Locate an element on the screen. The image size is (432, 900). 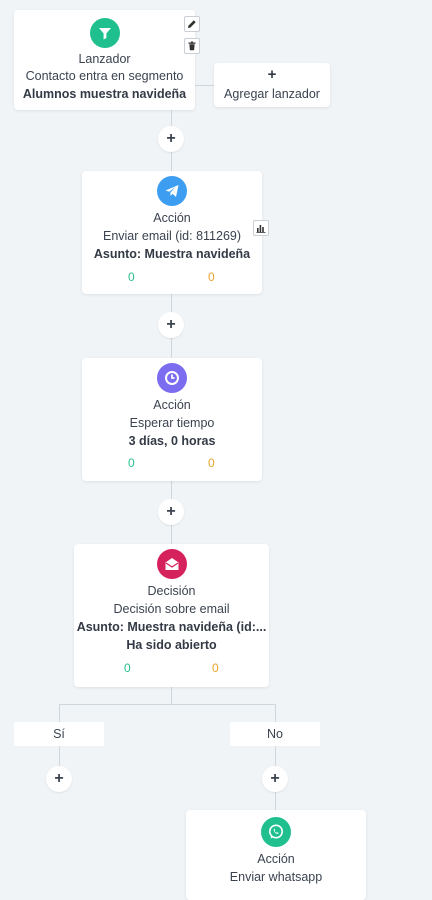
action-wait-subtitle: Esperar tiempo is located at coordinates (172, 423).